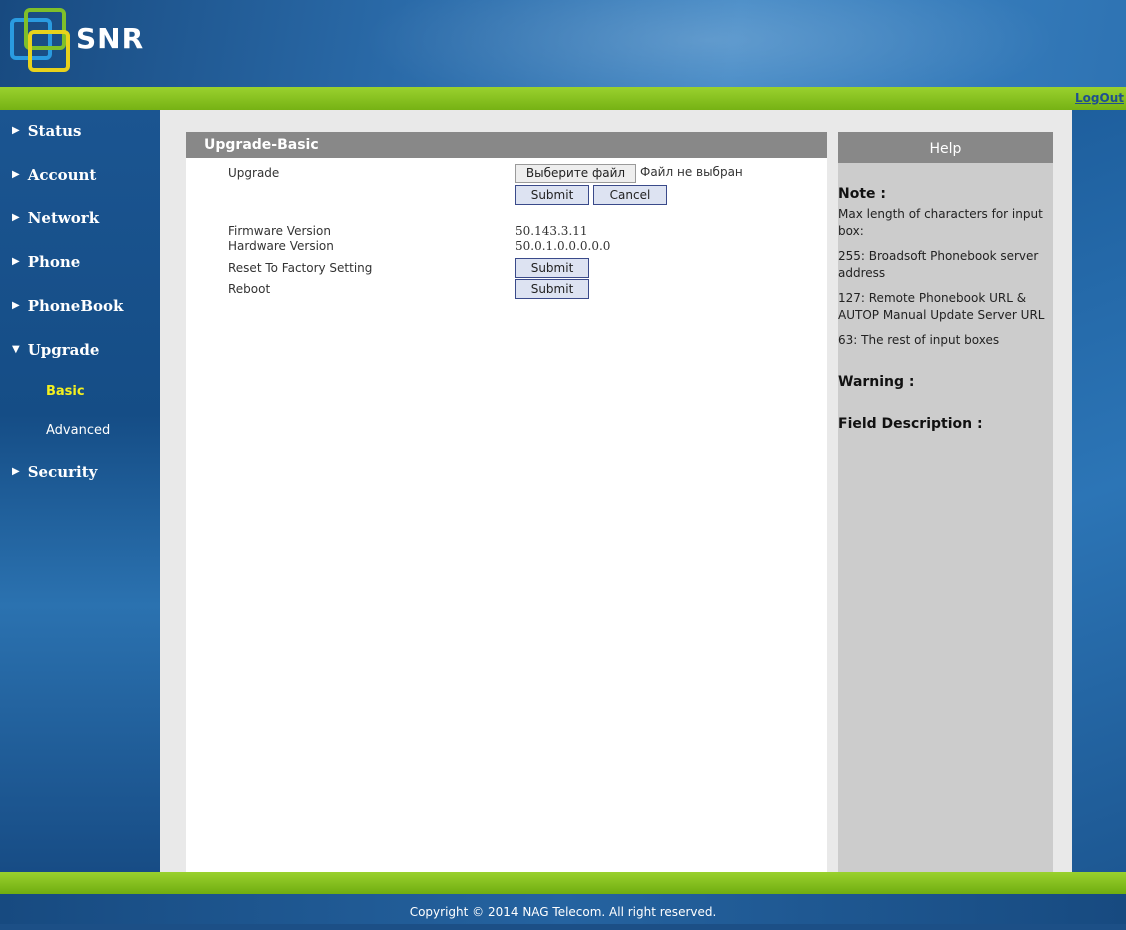  I want to click on sidebar-item-security: ▶ Security, so click(54, 472).